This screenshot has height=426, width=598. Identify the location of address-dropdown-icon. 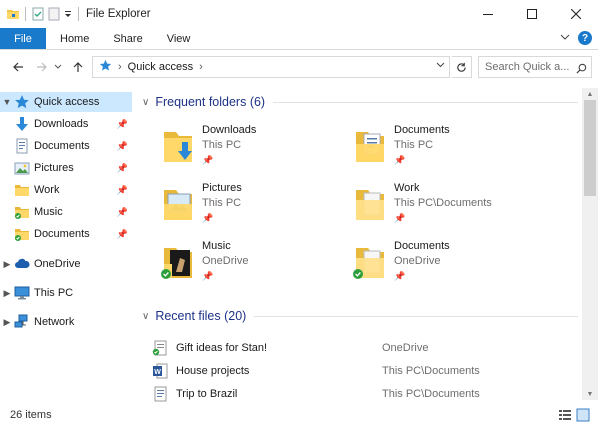
(440, 66).